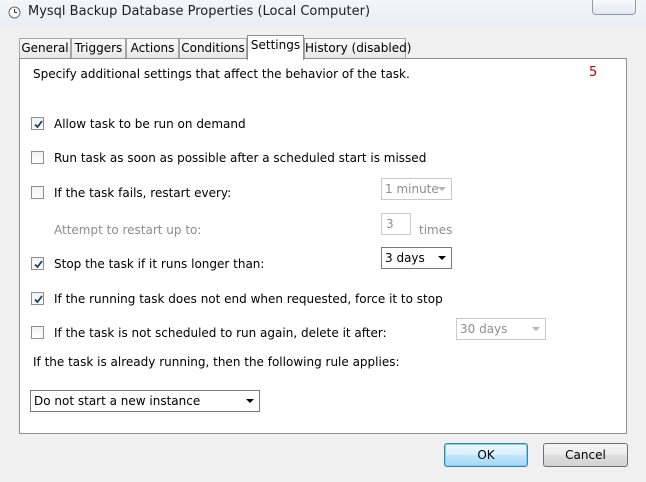 The image size is (646, 482). I want to click on annotation-number: 5, so click(593, 72).